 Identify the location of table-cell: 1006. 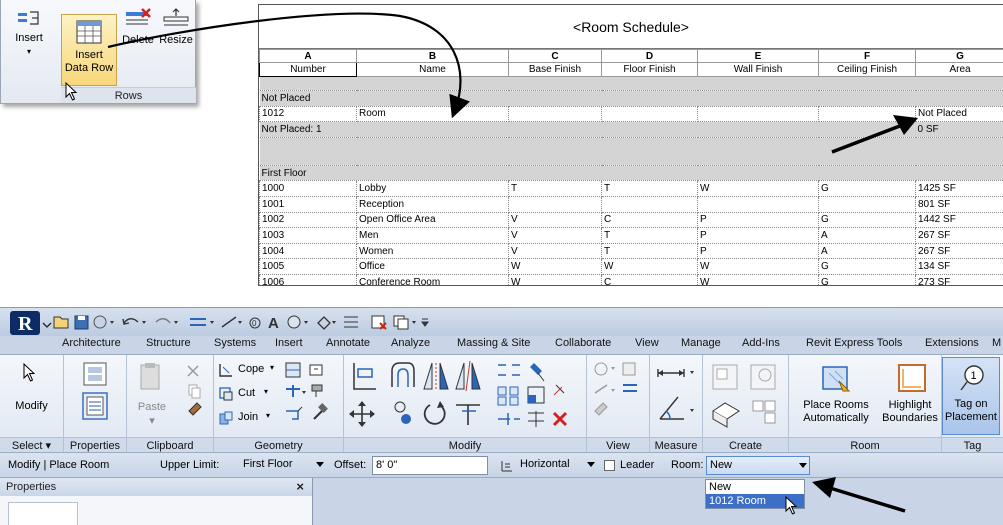
(308, 279).